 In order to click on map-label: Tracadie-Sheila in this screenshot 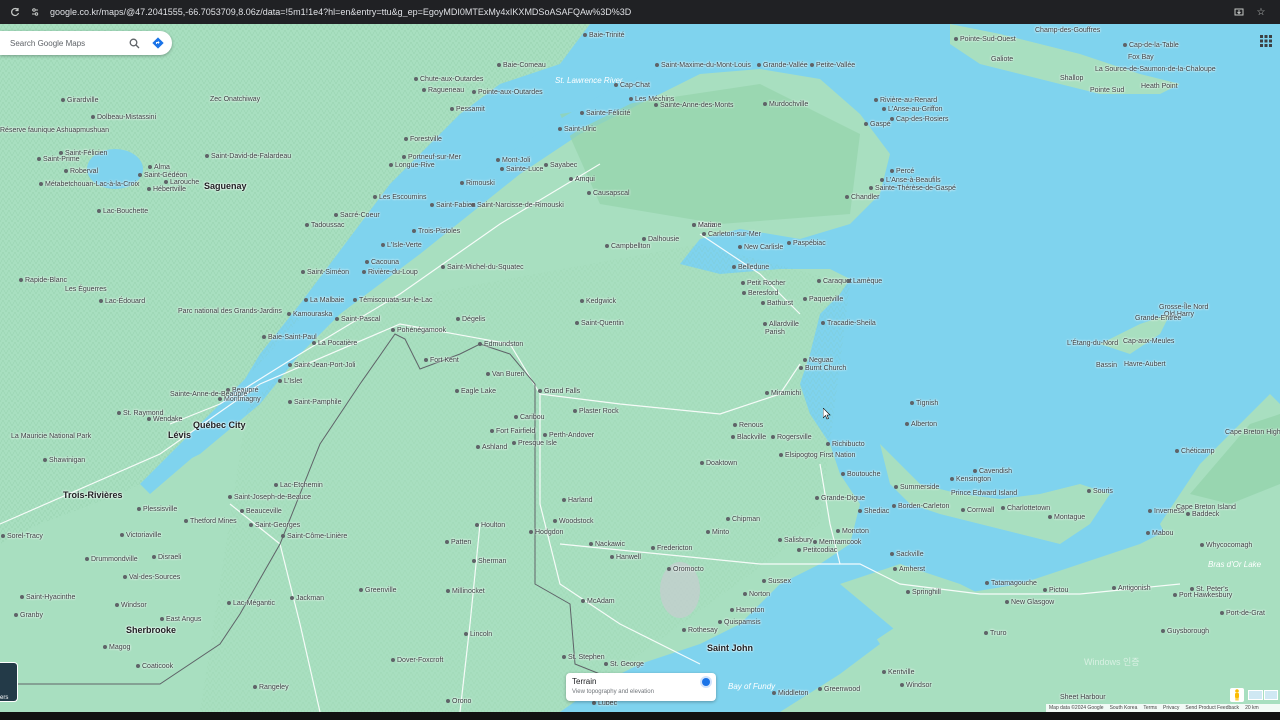, I will do `click(848, 323)`.